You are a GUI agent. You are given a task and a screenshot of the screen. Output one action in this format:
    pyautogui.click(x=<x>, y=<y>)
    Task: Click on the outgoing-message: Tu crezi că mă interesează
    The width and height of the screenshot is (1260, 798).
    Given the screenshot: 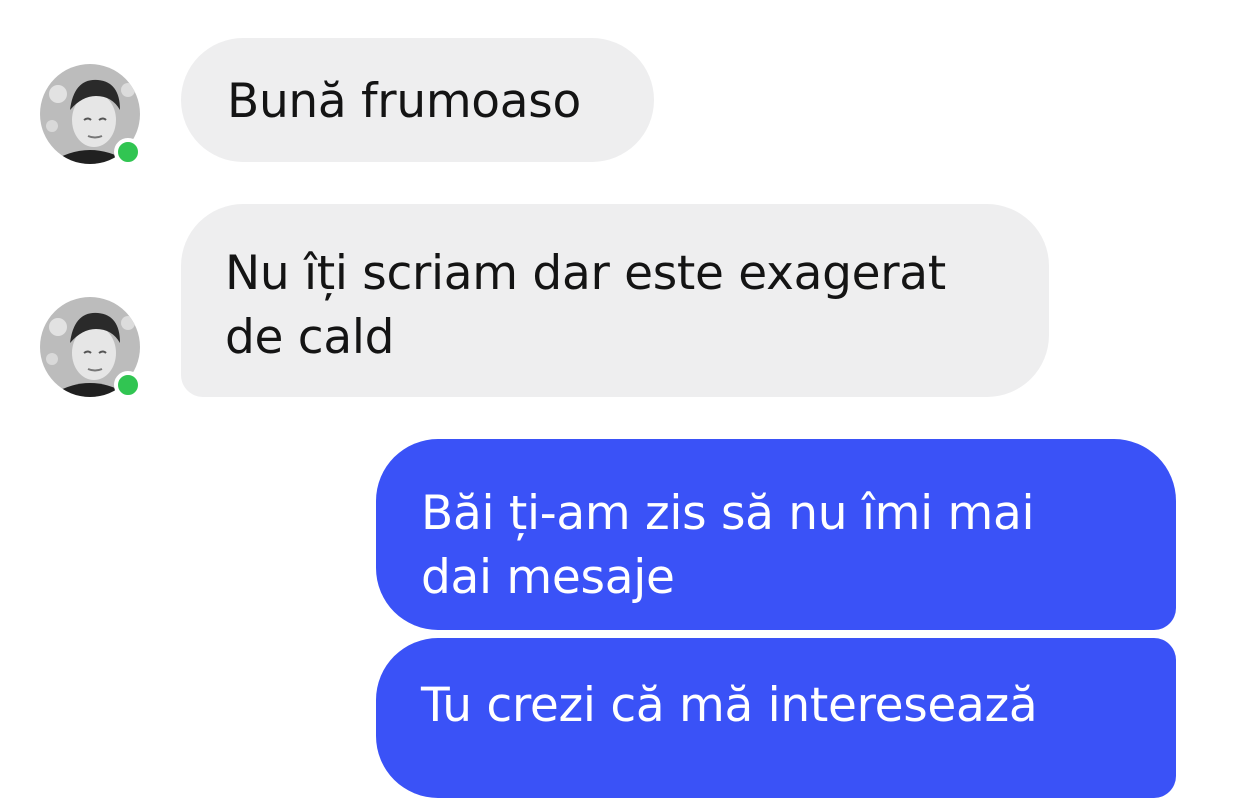 What is the action you would take?
    pyautogui.click(x=776, y=718)
    